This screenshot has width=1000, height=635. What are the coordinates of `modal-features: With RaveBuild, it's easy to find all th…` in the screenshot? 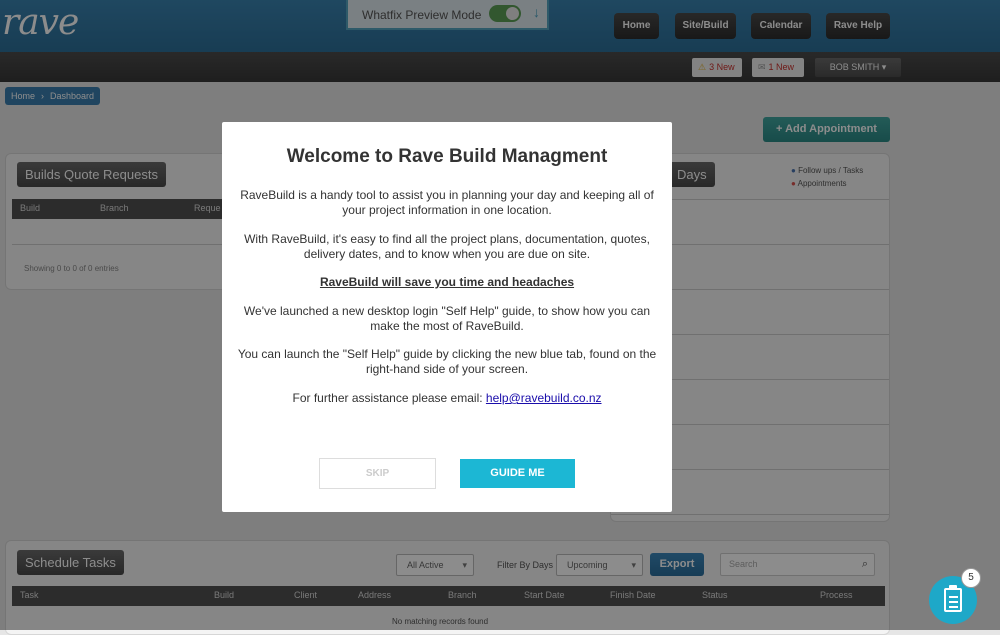 It's located at (447, 246).